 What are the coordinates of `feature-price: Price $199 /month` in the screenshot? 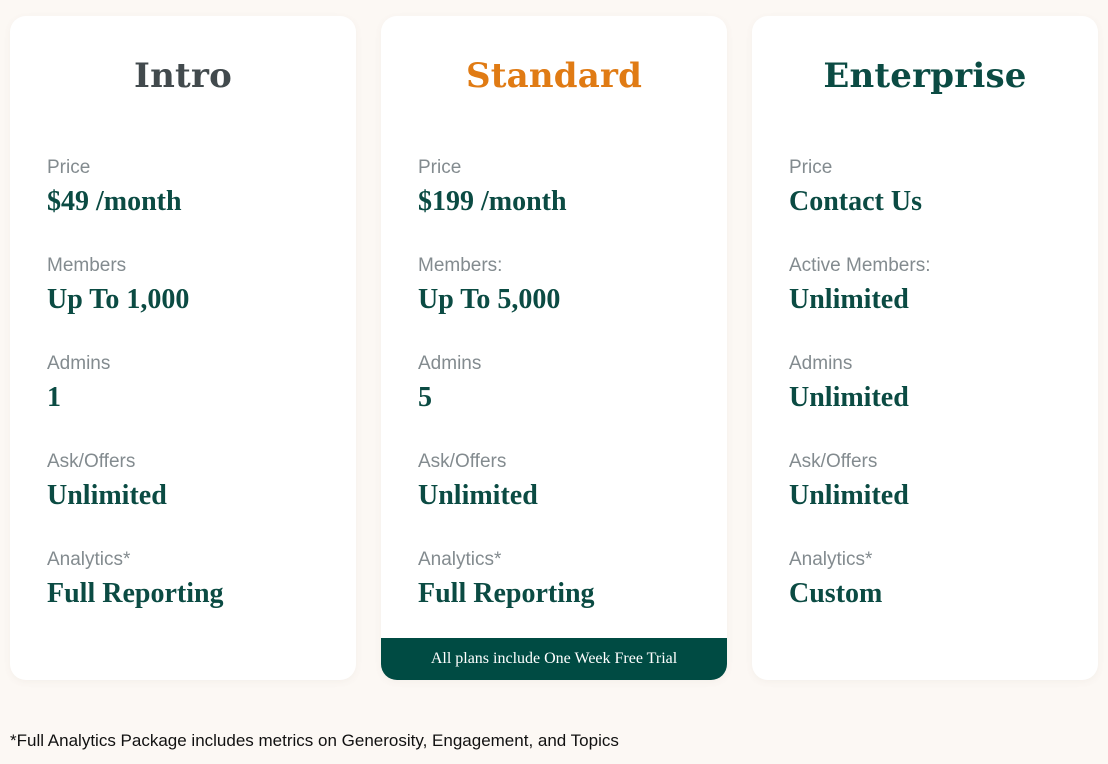 It's located at (562, 205).